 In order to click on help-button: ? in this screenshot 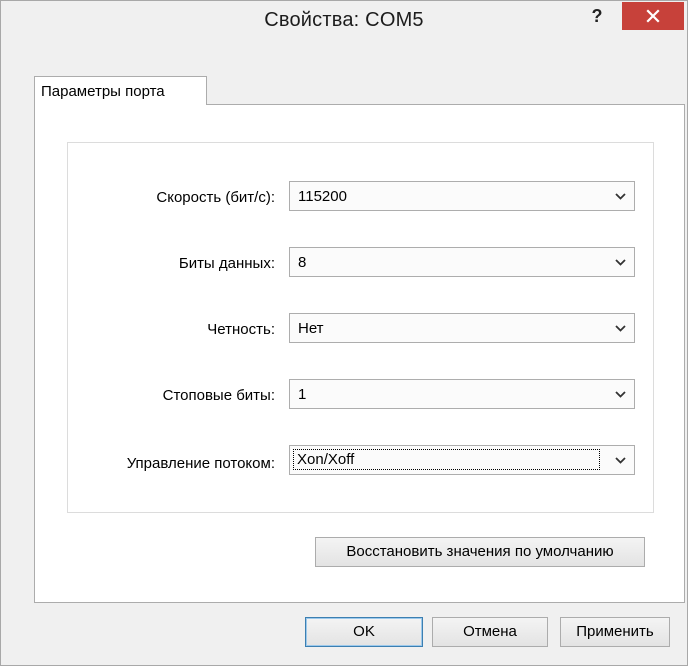, I will do `click(597, 17)`.